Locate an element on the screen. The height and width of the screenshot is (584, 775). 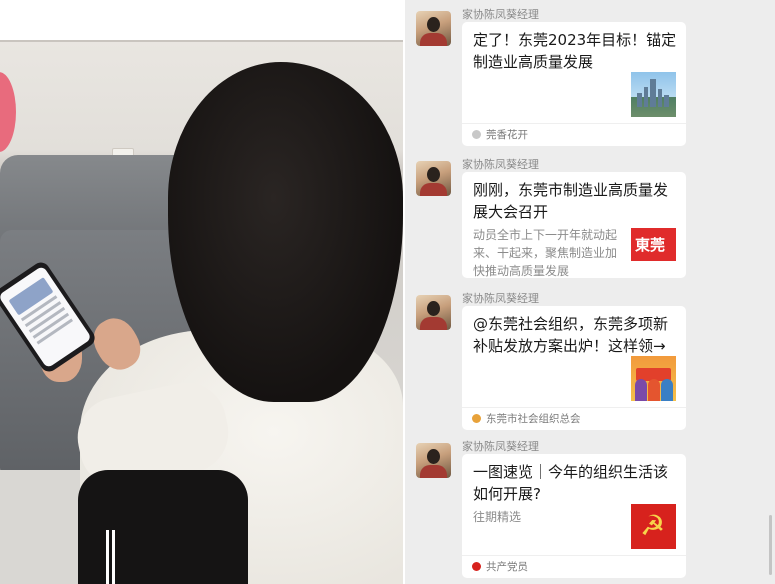
article-source: 莞香花开 is located at coordinates (574, 134).